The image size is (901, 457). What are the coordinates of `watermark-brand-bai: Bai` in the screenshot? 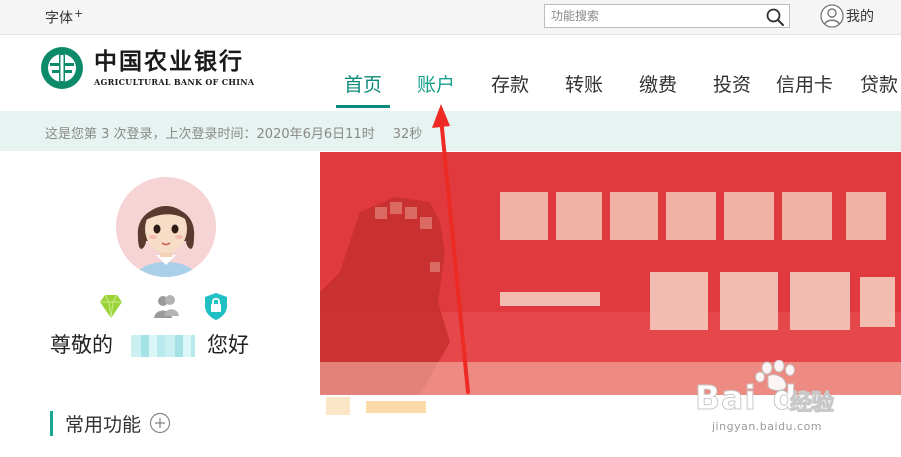 It's located at (726, 398).